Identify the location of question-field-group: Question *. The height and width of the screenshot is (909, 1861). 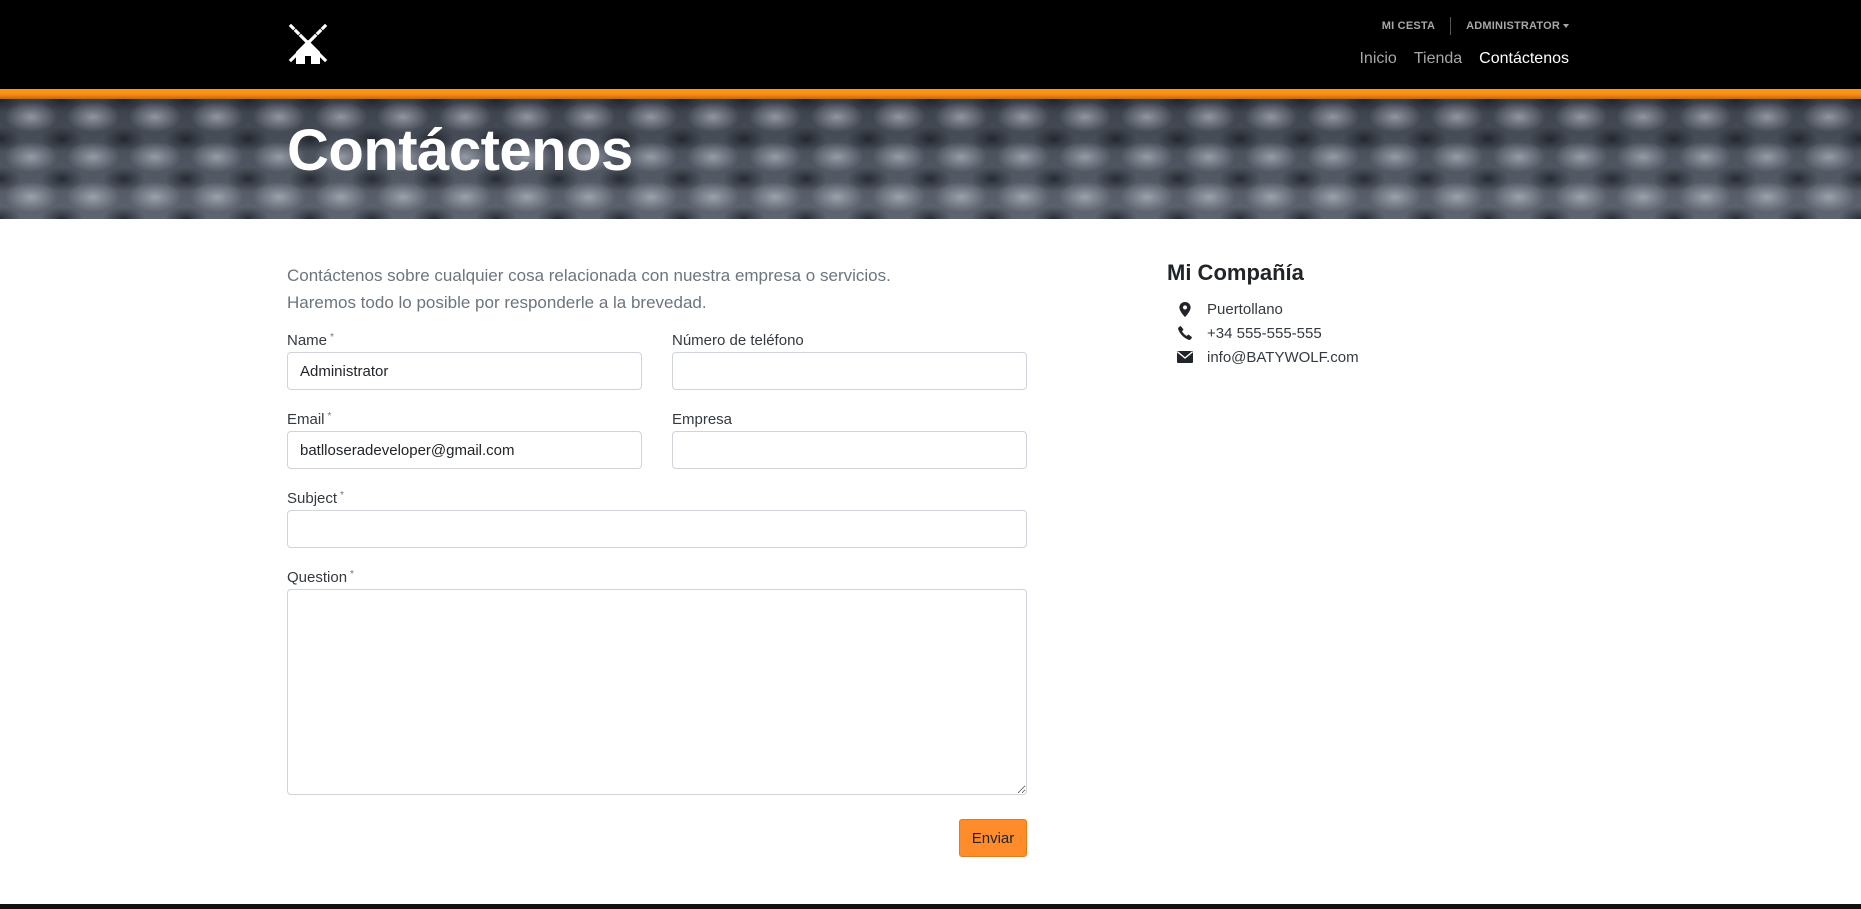
(657, 684).